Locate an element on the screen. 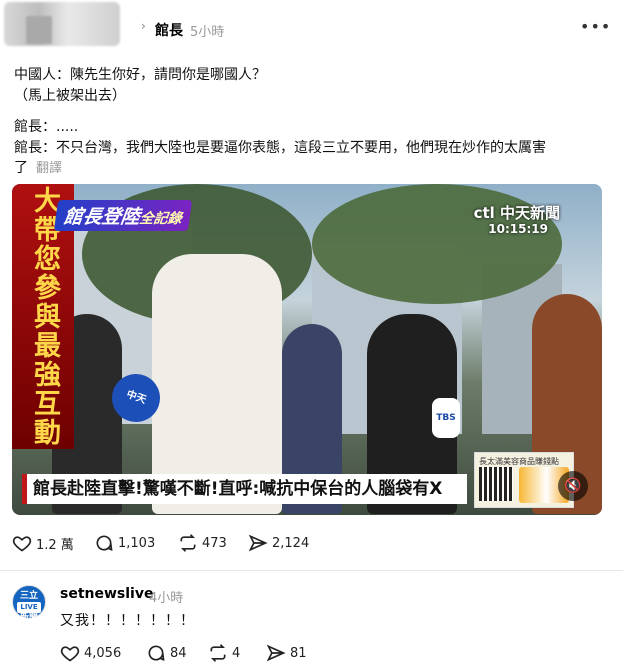  broadcast-clock: 10:15:19 is located at coordinates (518, 229).